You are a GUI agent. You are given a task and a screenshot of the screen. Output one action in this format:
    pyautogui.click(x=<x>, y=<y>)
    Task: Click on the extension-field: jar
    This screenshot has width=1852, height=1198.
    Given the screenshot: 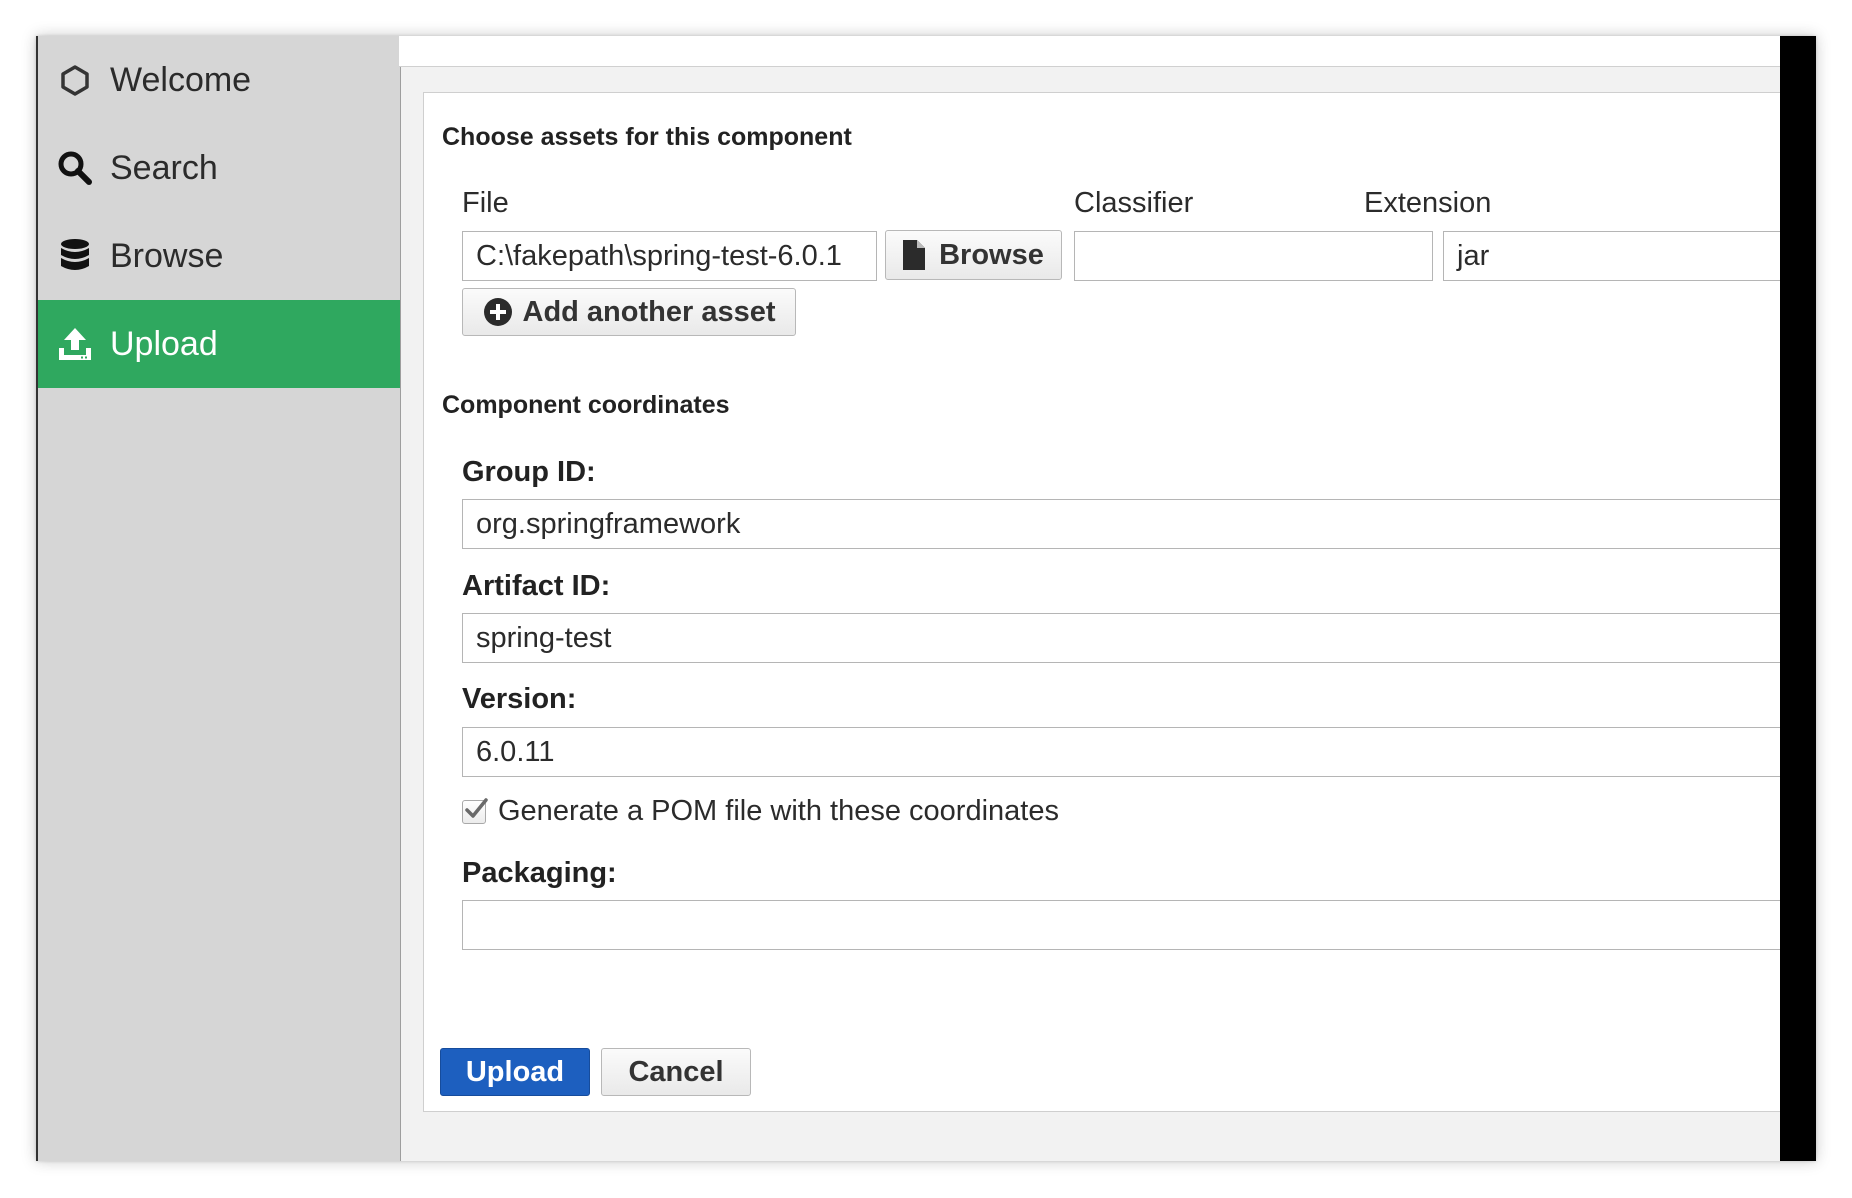 What is the action you would take?
    pyautogui.click(x=1612, y=256)
    